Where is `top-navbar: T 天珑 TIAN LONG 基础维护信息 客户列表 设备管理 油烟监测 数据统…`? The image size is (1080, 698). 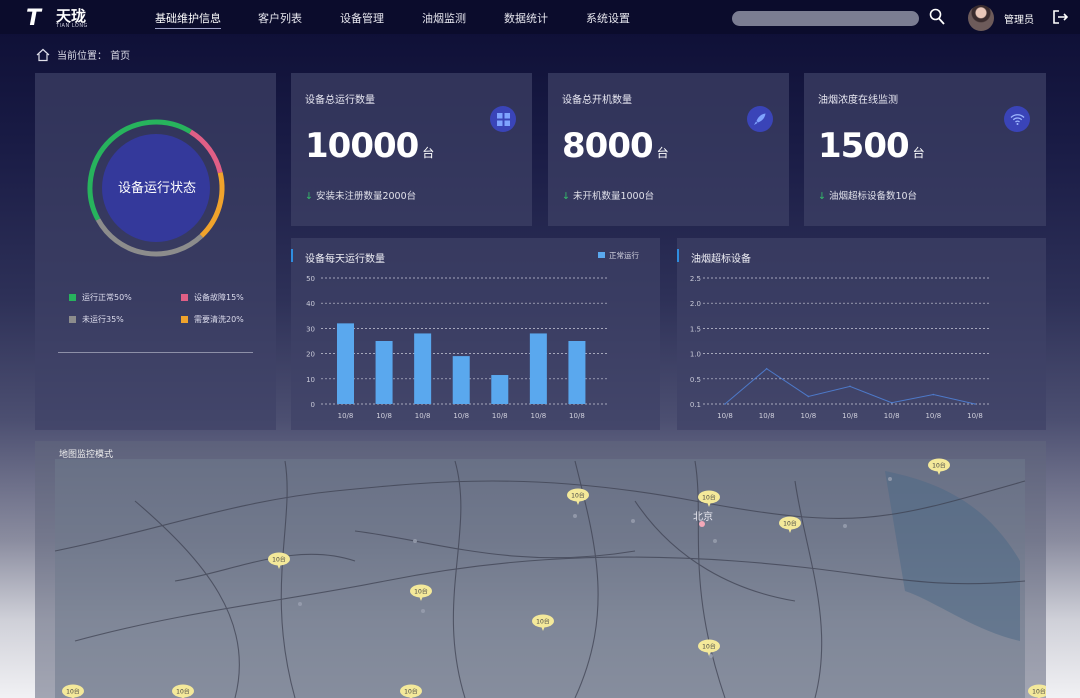 top-navbar: T 天珑 TIAN LONG 基础维护信息 客户列表 设备管理 油烟监测 数据统… is located at coordinates (540, 17).